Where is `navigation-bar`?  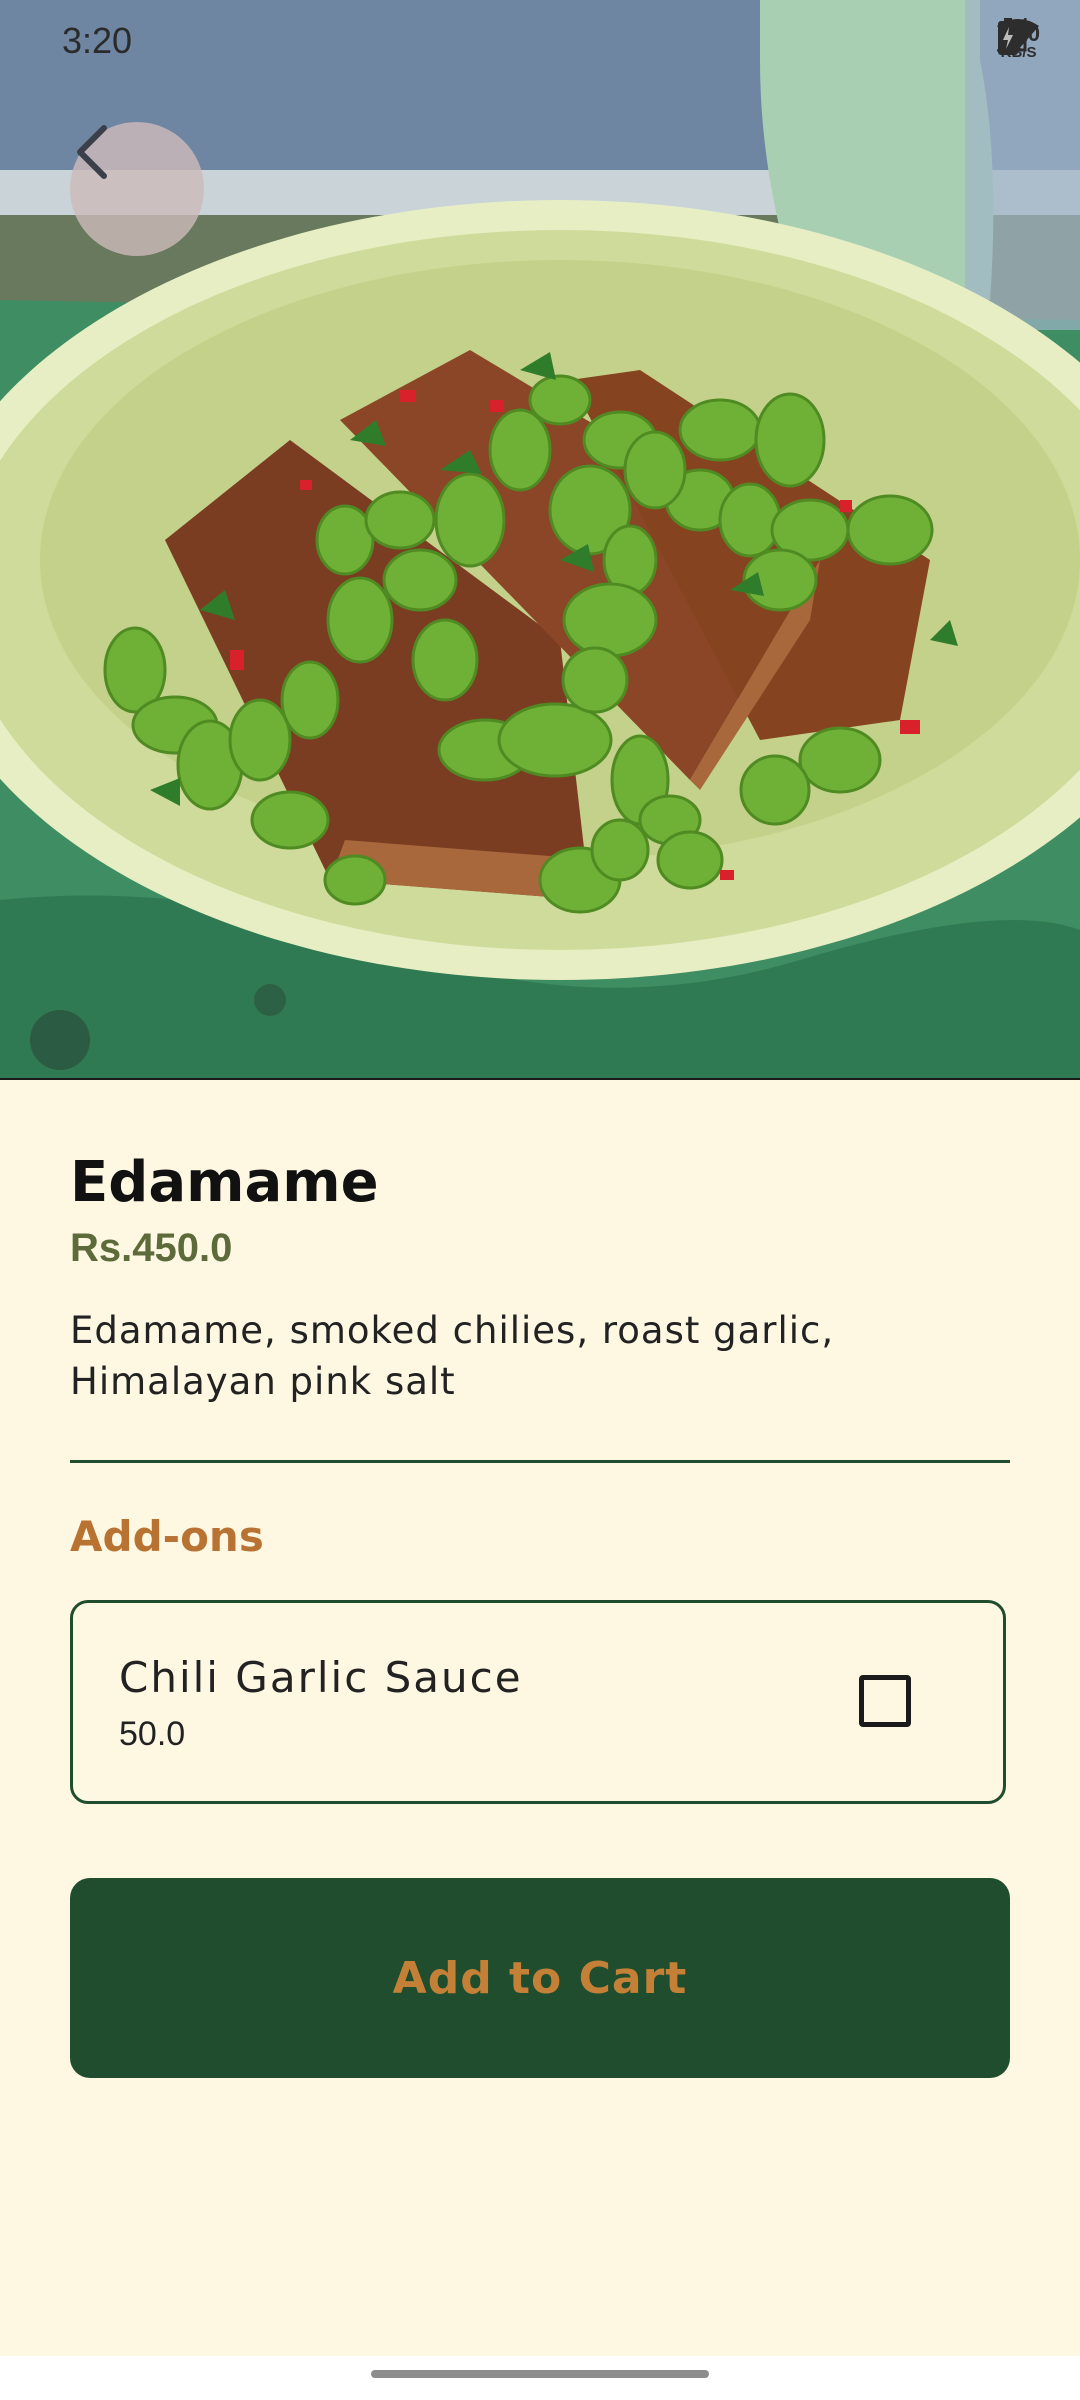 navigation-bar is located at coordinates (540, 2378).